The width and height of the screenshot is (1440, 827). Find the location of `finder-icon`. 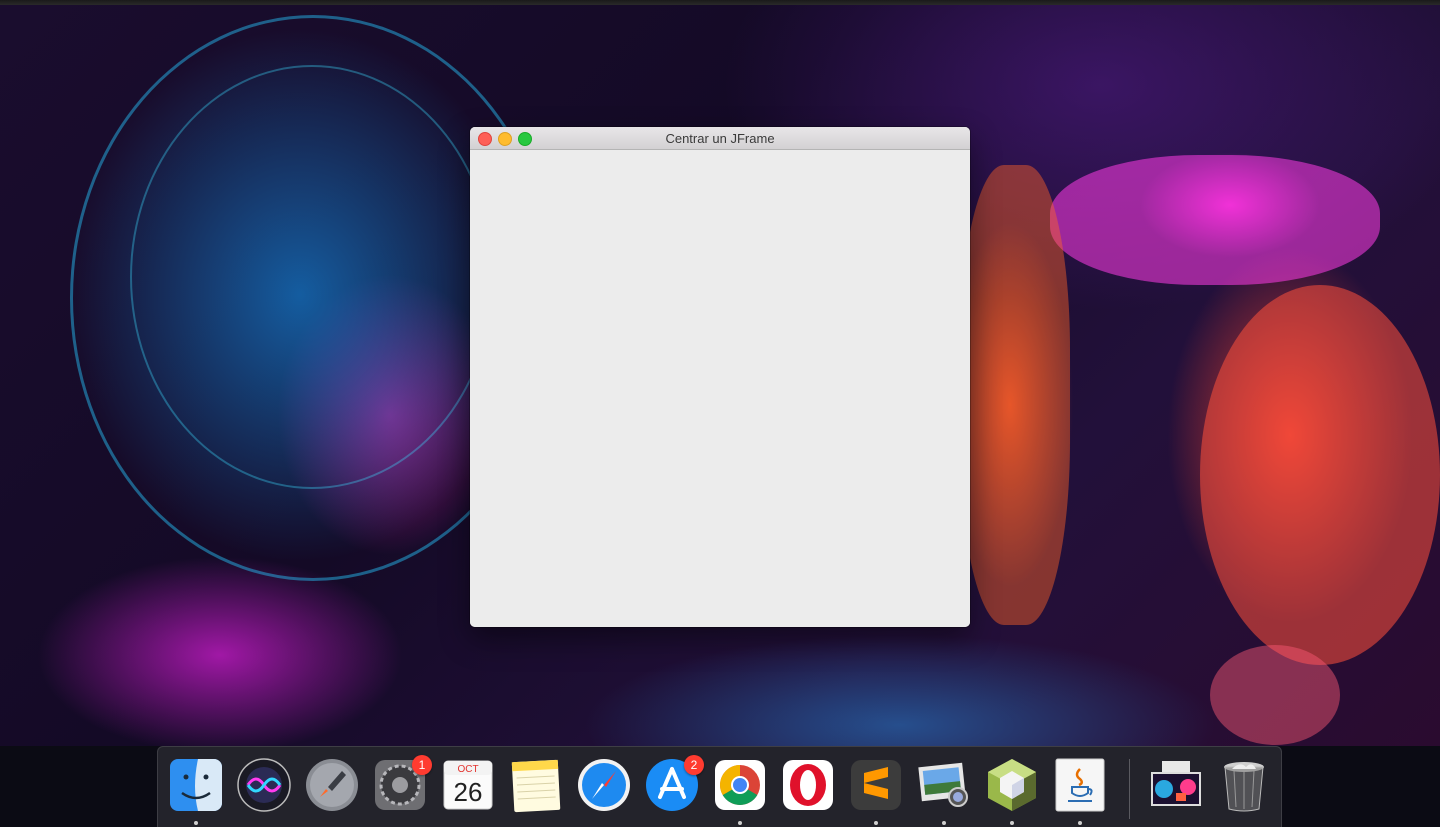

finder-icon is located at coordinates (196, 785).